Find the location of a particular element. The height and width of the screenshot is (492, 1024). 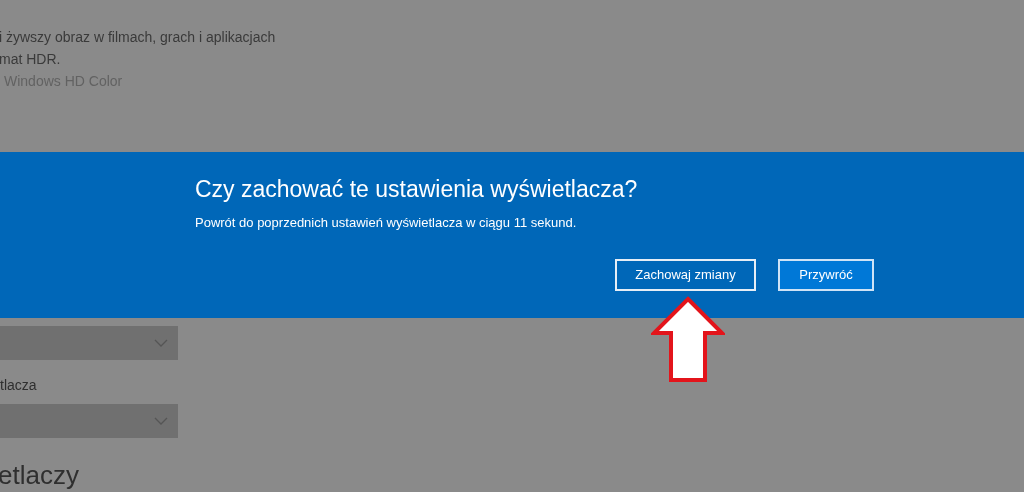

keep-button: Zachowaj zmiany is located at coordinates (685, 275).